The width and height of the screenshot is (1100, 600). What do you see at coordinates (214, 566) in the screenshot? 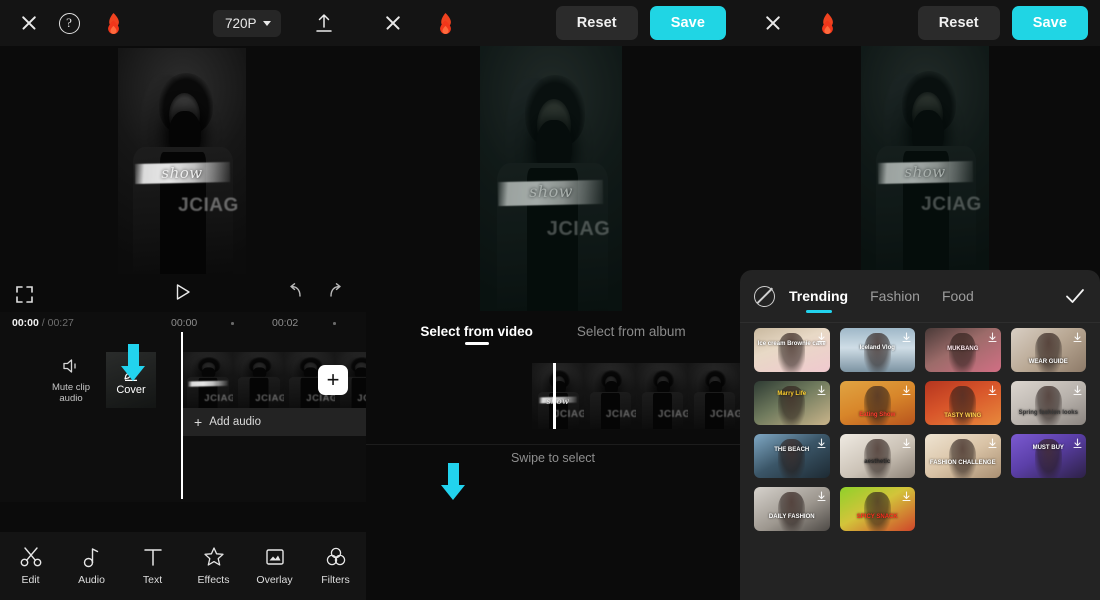
I see `tool-effects: Effects` at bounding box center [214, 566].